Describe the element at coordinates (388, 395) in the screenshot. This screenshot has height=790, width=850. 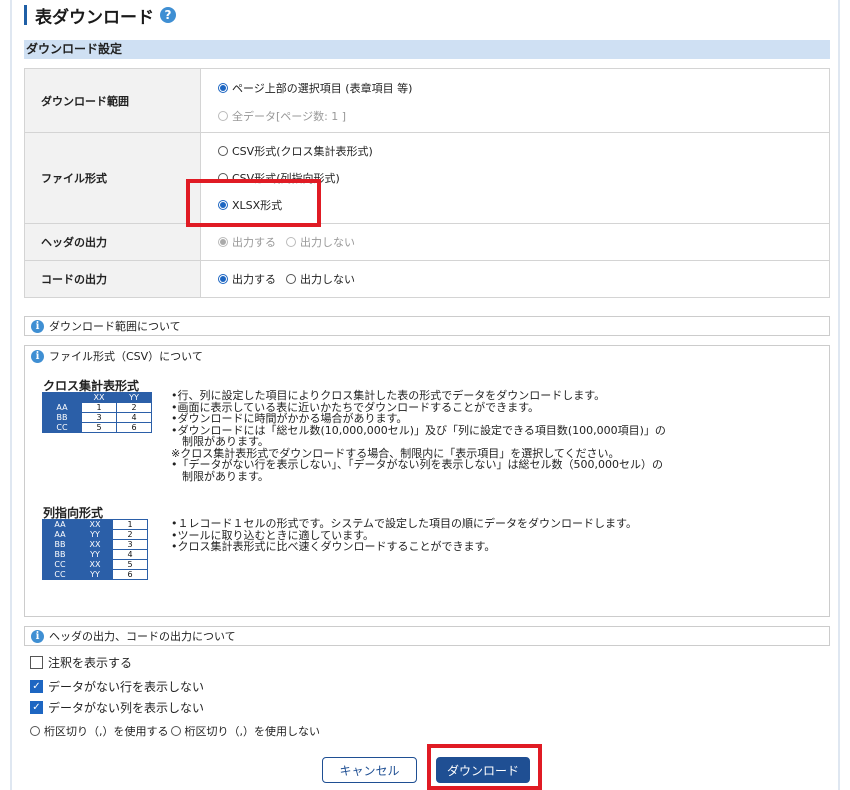
I see `description-line: •行、列に設定した項目によりクロス集計した表の形式でデータをダウンロードします。` at that location.